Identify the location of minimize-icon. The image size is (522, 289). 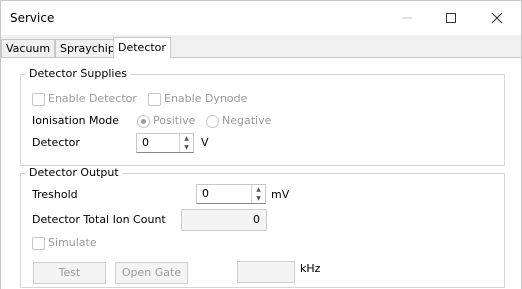
(407, 18).